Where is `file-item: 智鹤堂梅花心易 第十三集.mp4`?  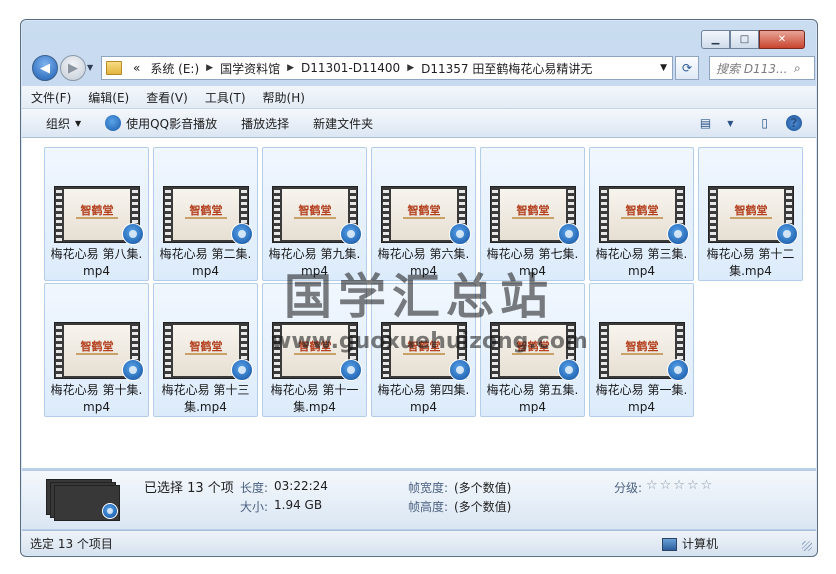
file-item: 智鹤堂梅花心易 第十三集.mp4 is located at coordinates (205, 350).